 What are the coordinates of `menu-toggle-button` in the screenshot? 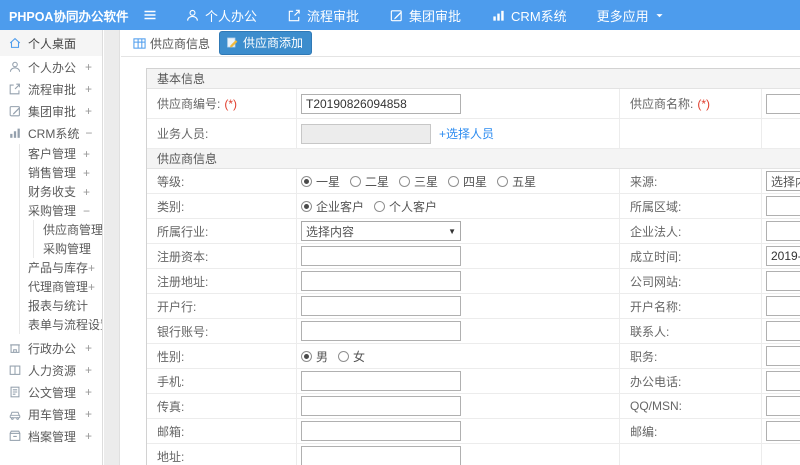 It's located at (150, 15).